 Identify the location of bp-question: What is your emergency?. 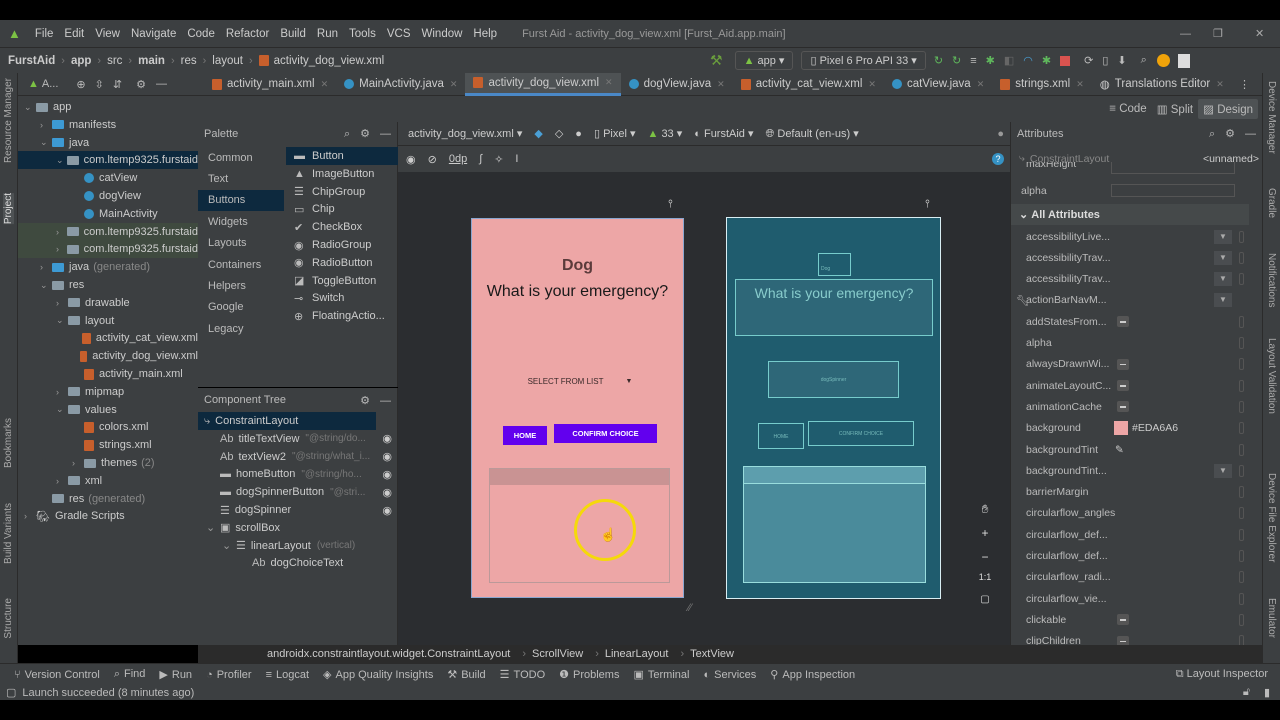
(834, 307).